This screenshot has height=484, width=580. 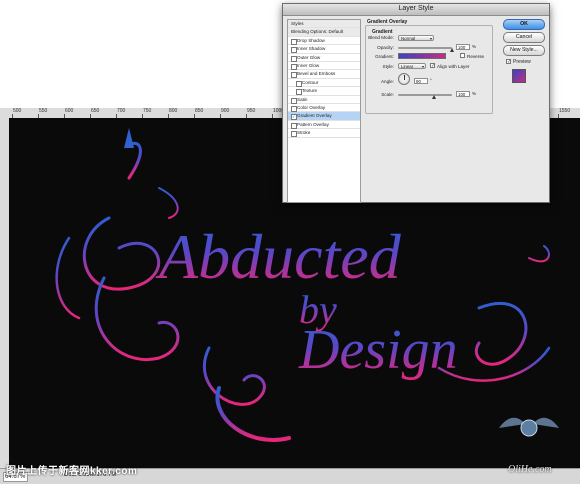 I want to click on gradient-label: Gradient:, so click(x=384, y=56).